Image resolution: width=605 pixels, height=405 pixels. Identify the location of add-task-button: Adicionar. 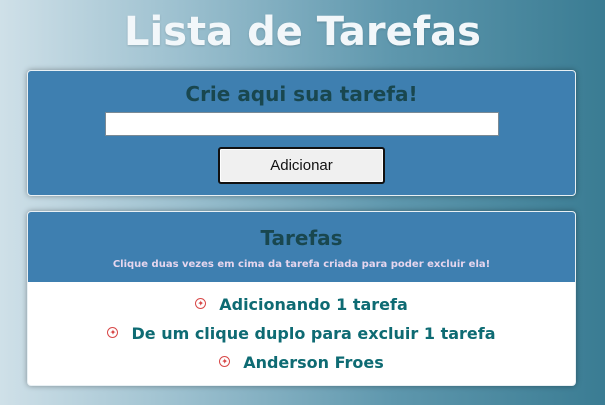
(301, 165).